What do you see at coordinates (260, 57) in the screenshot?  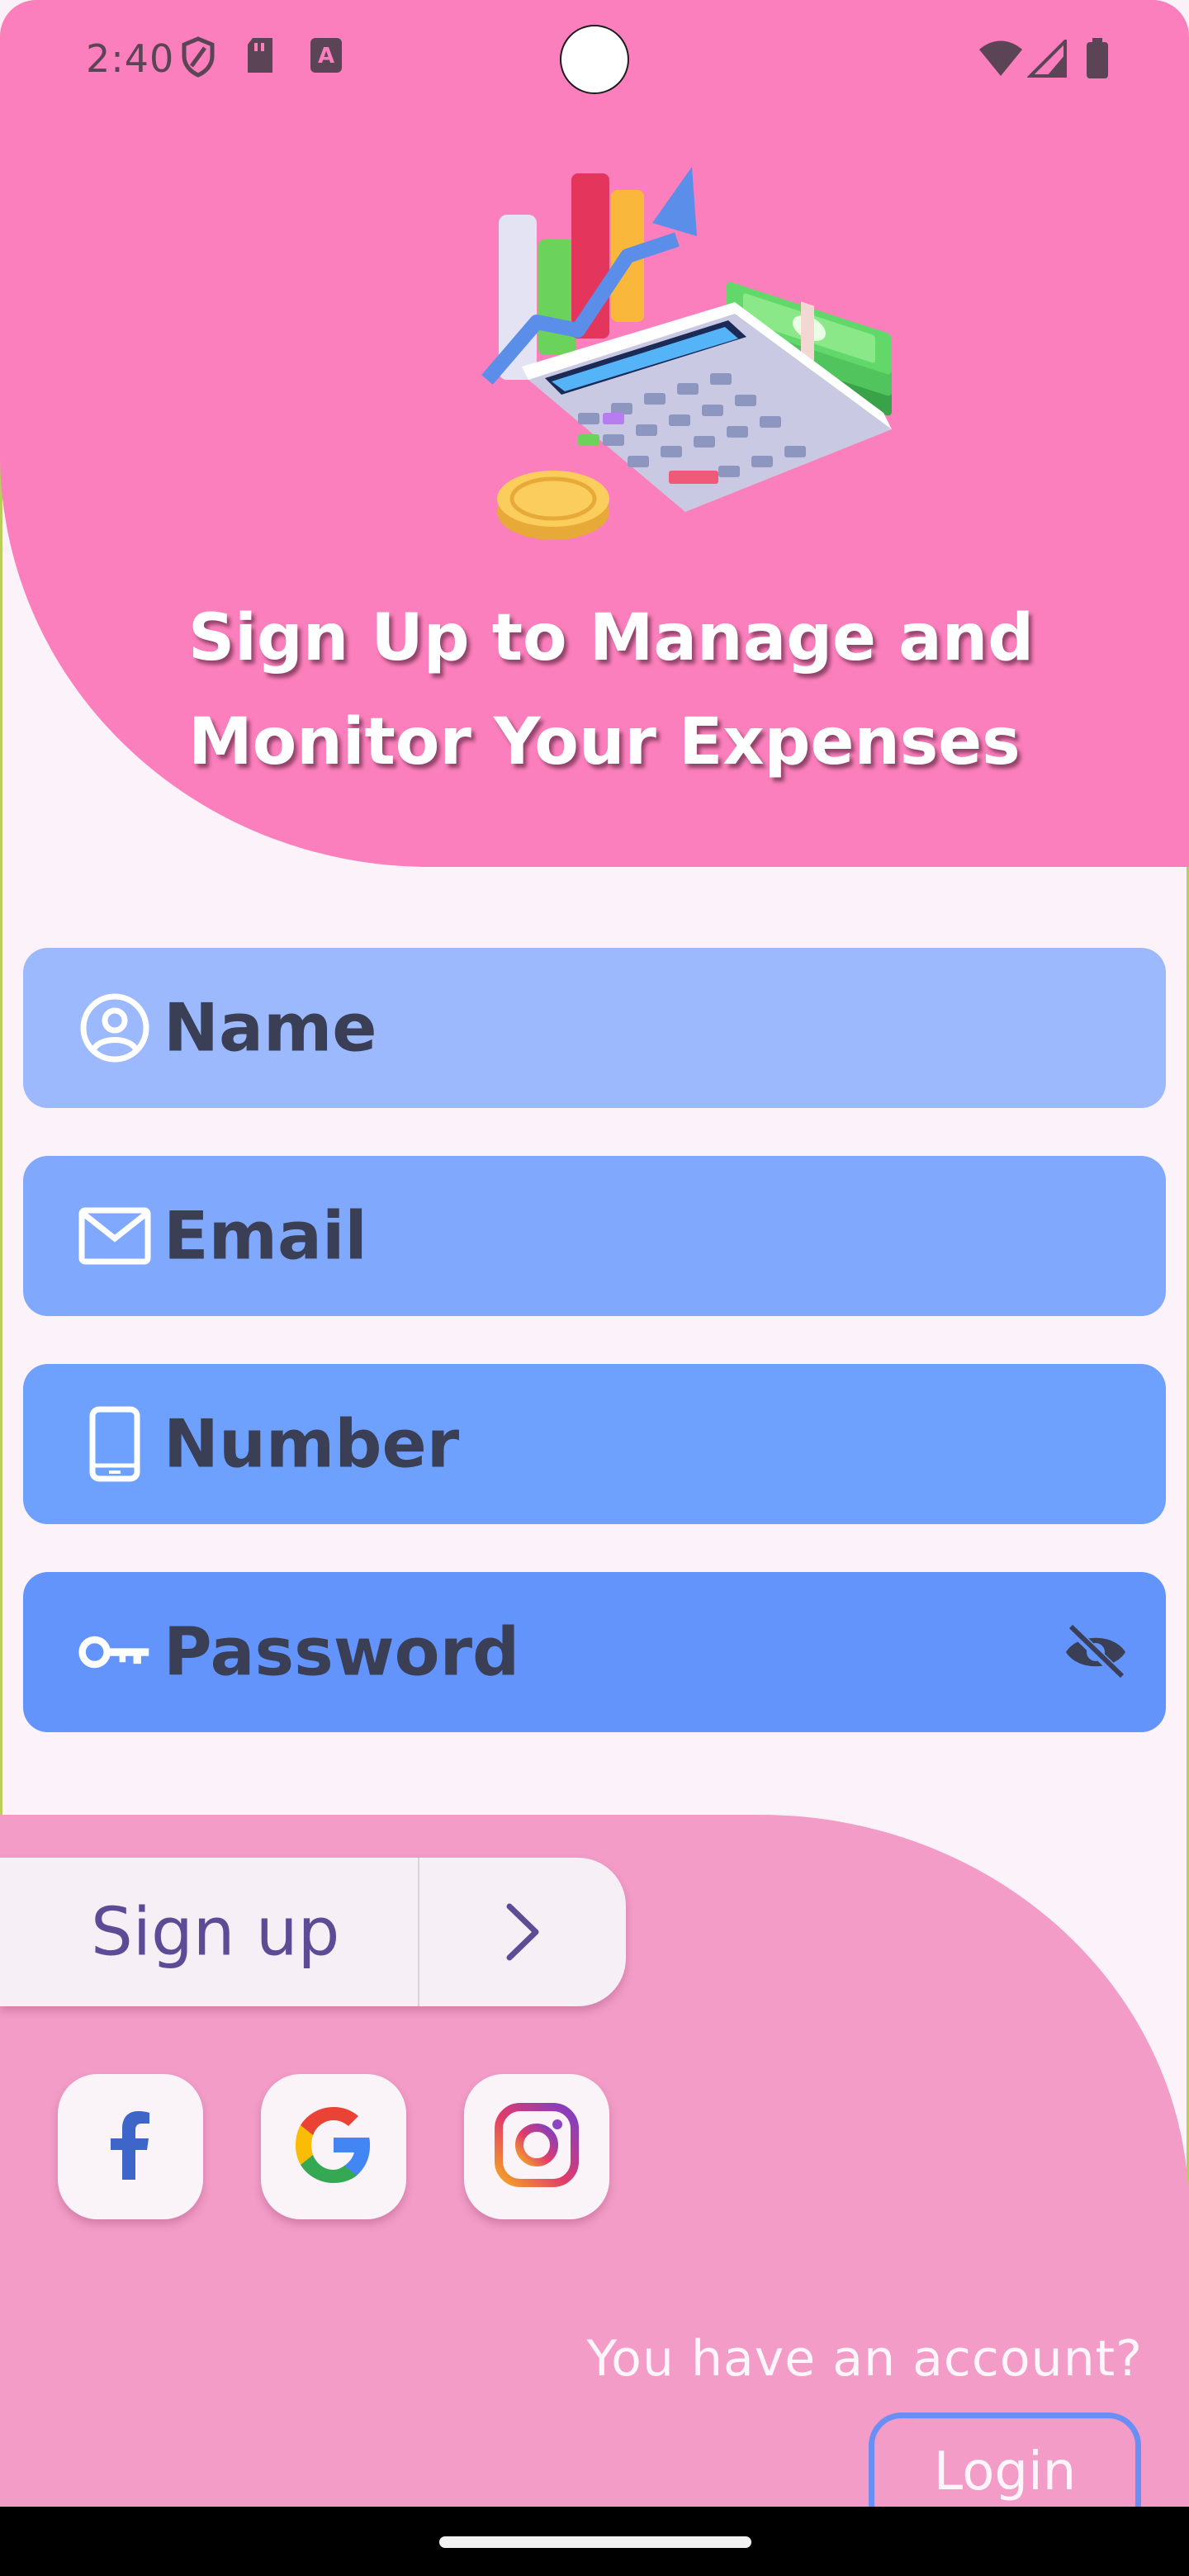 I see `sim-card-icon` at bounding box center [260, 57].